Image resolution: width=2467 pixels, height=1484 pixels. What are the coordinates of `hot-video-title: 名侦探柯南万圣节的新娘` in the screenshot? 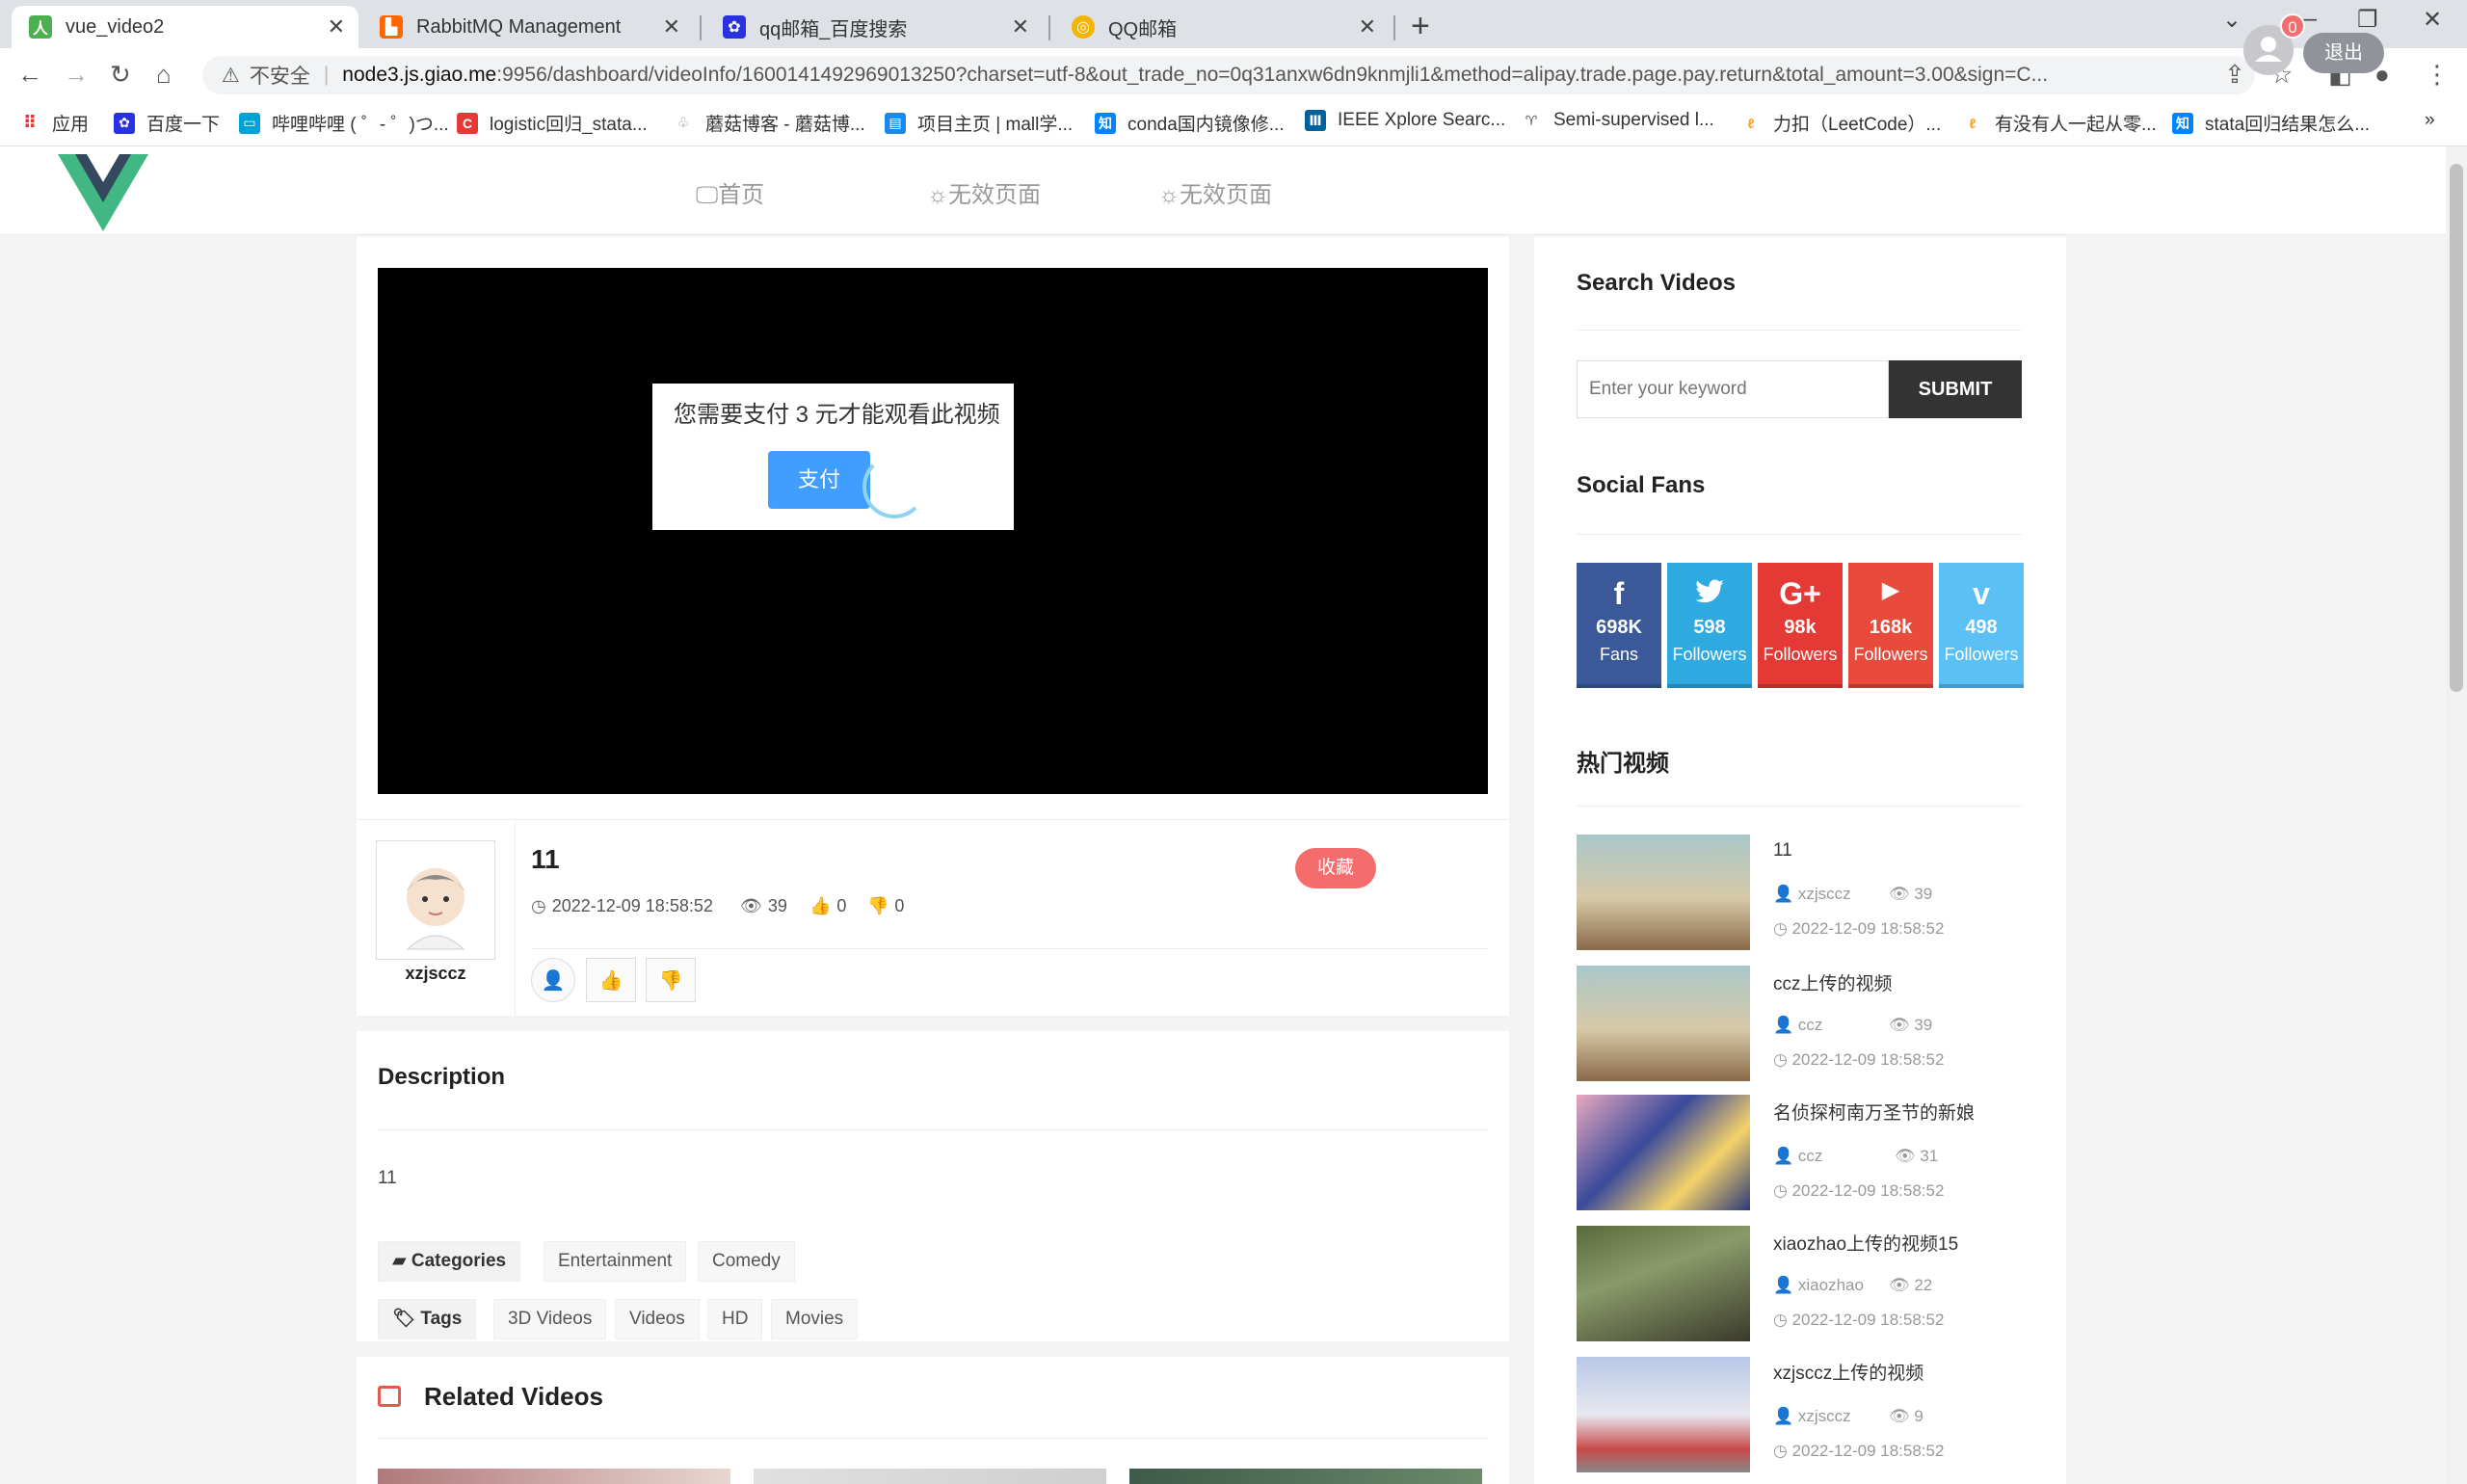 It's located at (1874, 1112).